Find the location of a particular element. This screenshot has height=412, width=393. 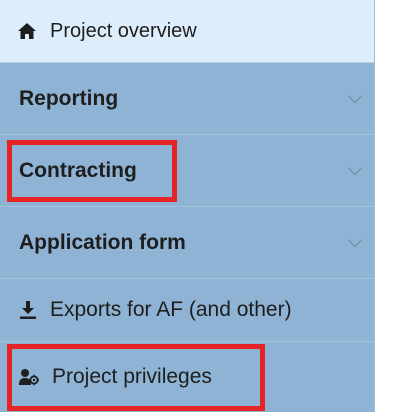

menu-item-exports: Exports for AF (and other) is located at coordinates (187, 310).